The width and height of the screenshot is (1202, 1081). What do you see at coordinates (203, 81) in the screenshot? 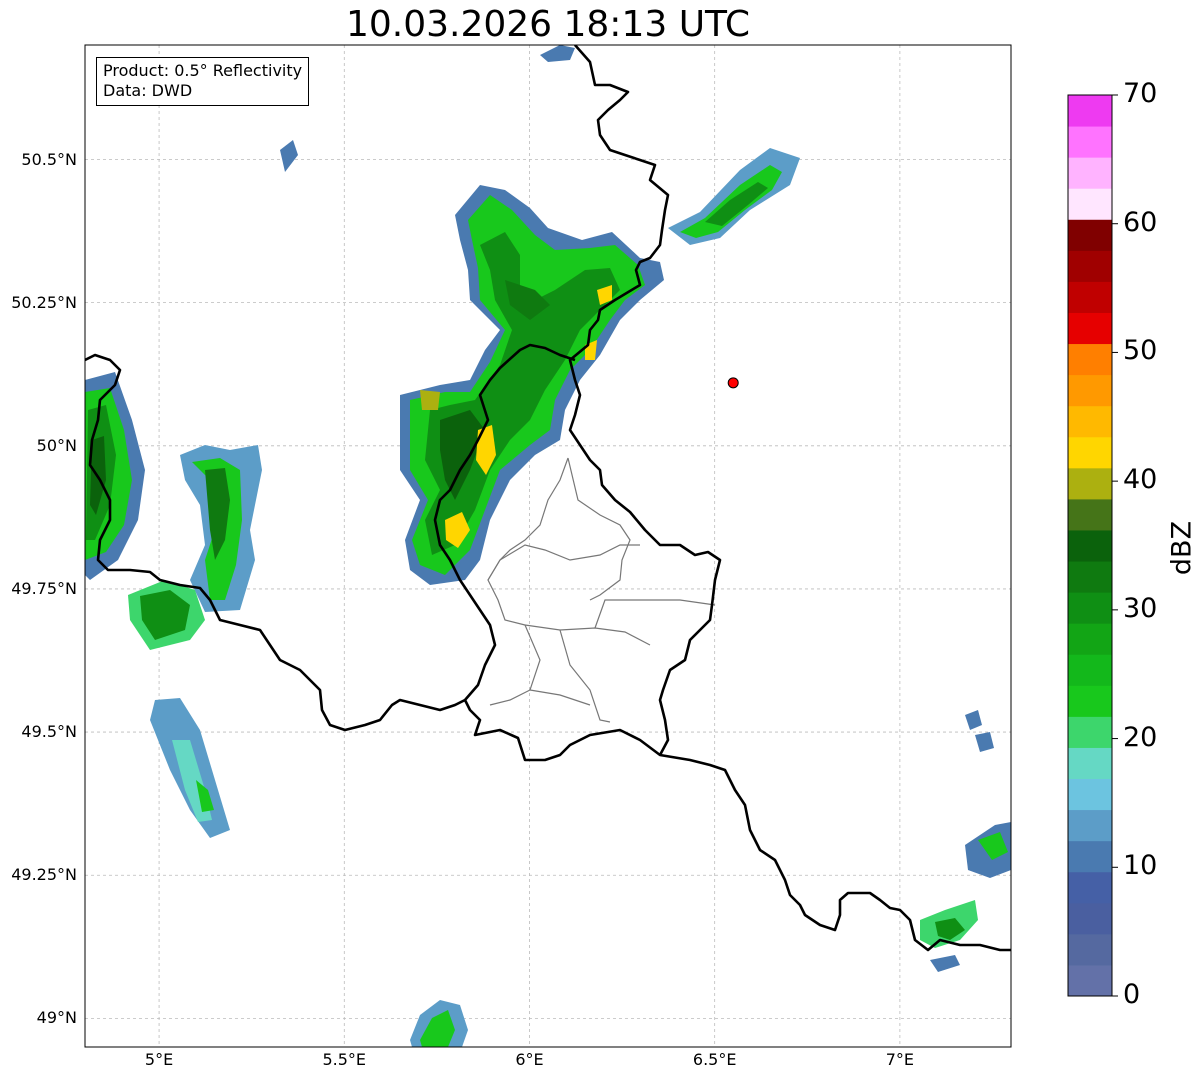
I see `info-box: Product: 0.5° Reflectivity Data: DWD` at bounding box center [203, 81].